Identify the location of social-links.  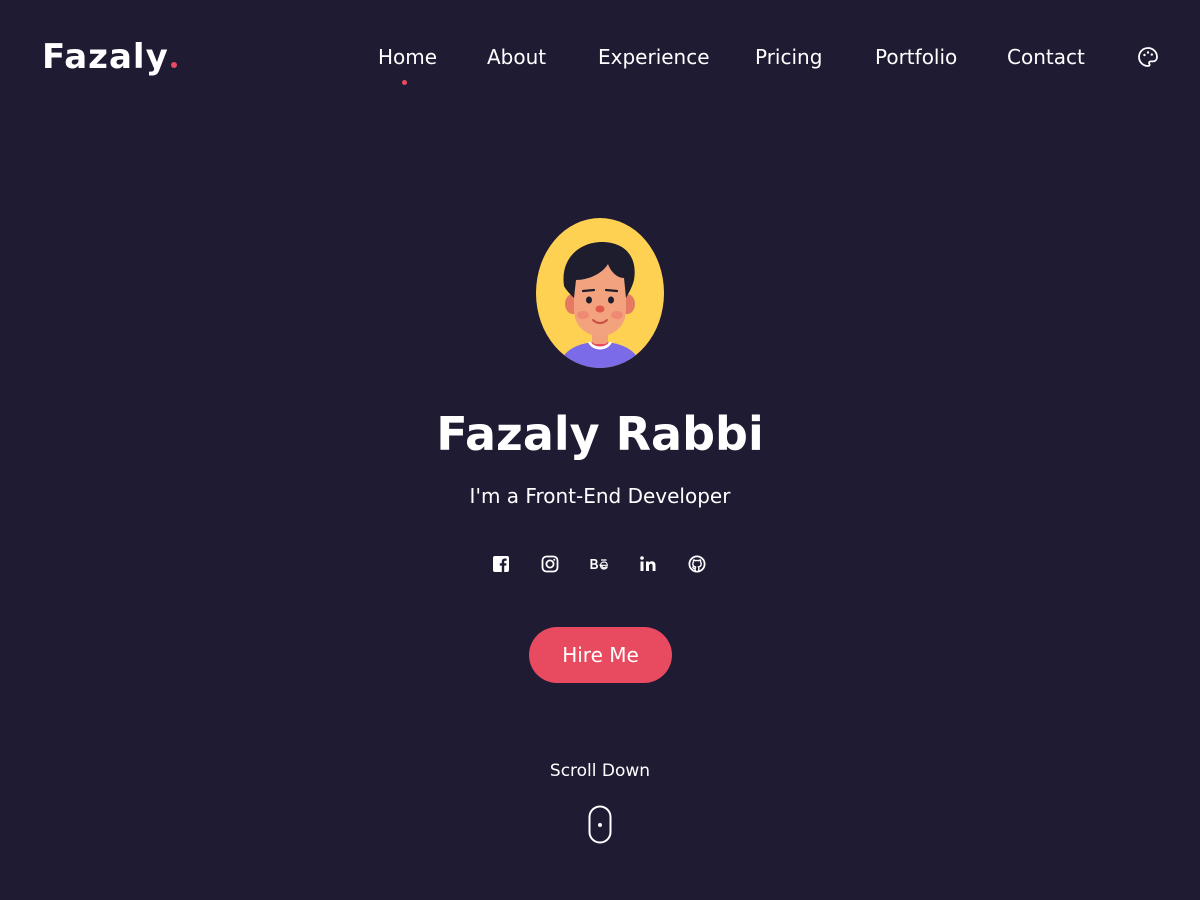
(600, 564).